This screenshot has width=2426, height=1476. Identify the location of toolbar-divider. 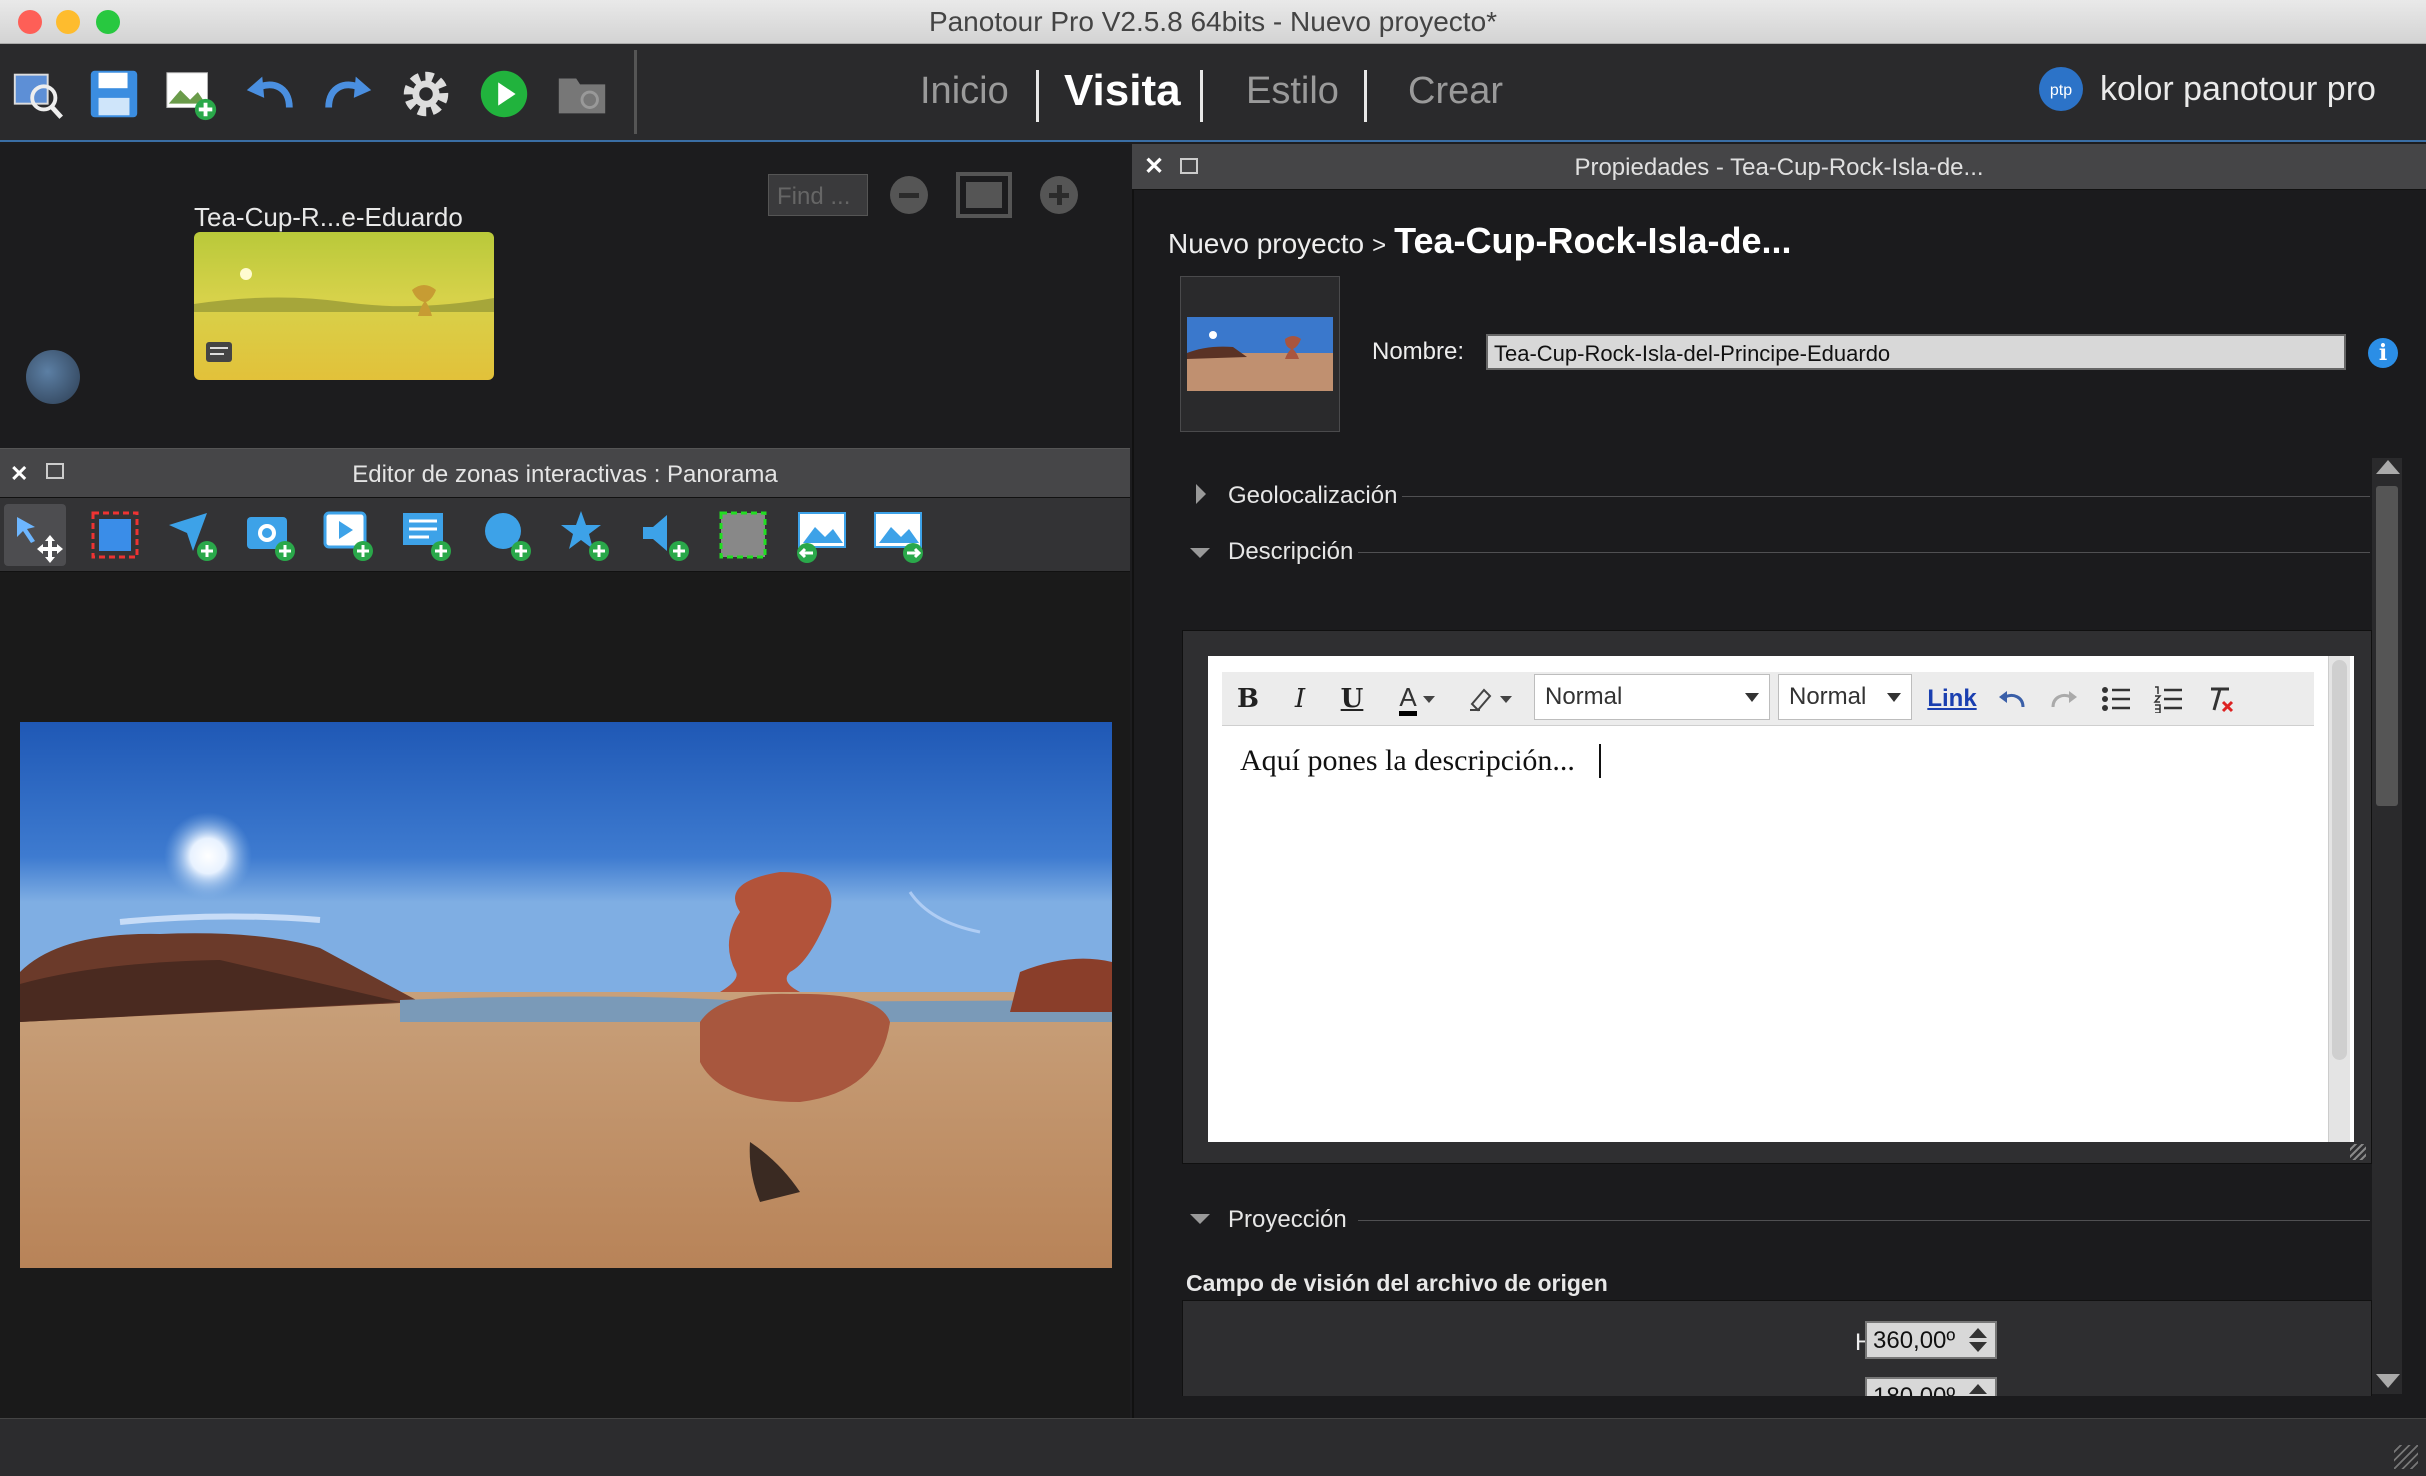
(635, 92).